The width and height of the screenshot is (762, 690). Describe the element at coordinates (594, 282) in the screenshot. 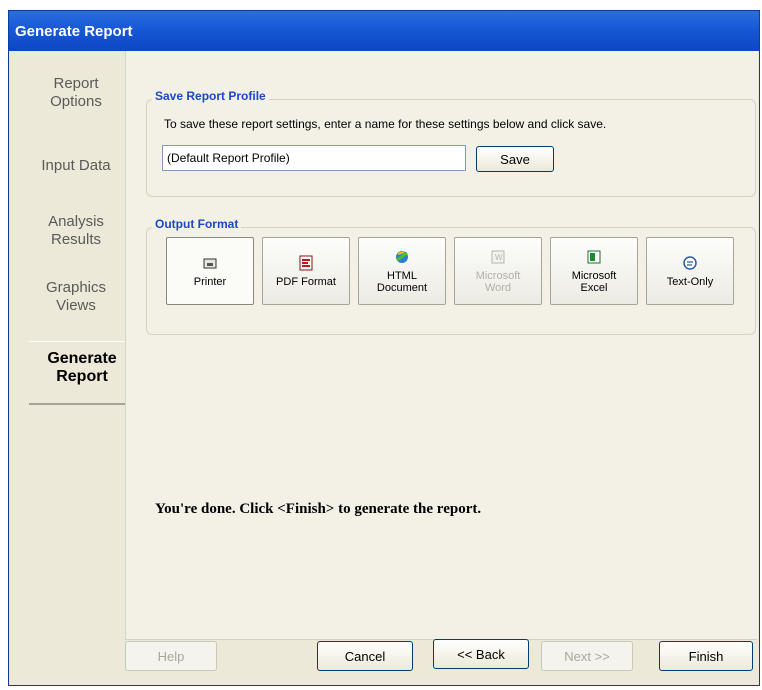

I see `format-label: Microsoft Excel` at that location.